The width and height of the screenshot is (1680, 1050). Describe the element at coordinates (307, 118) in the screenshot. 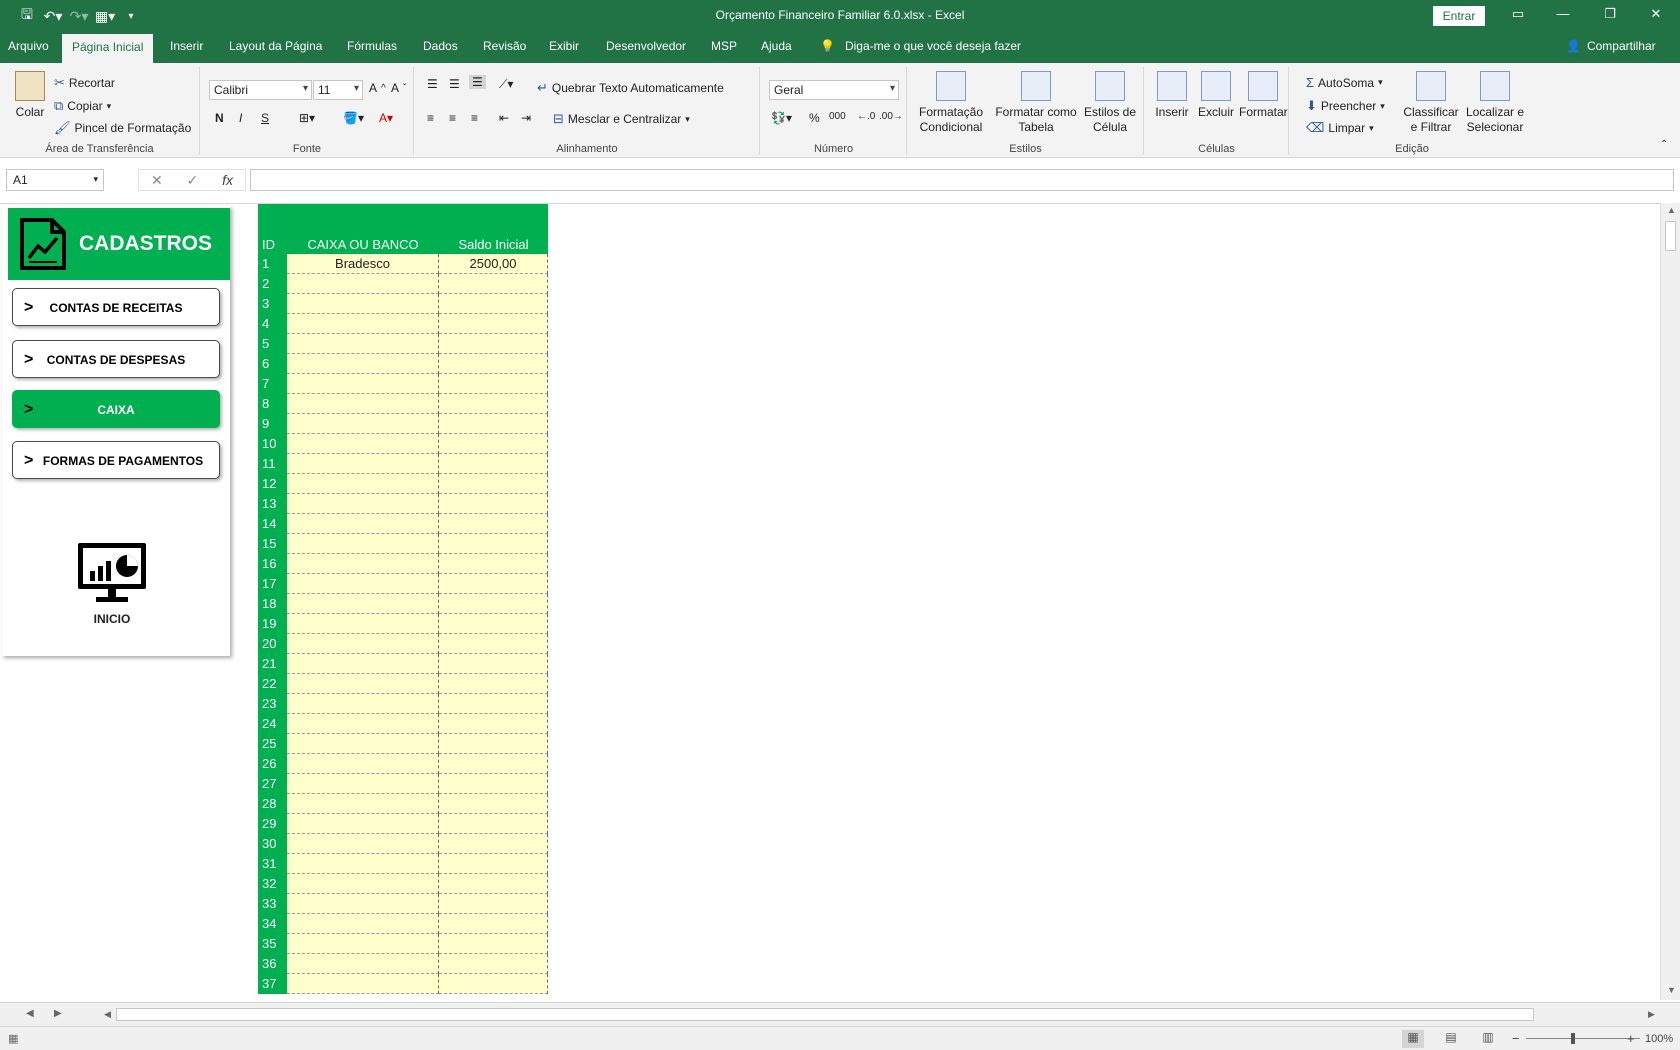

I see `borders-button: ⊞▾` at that location.